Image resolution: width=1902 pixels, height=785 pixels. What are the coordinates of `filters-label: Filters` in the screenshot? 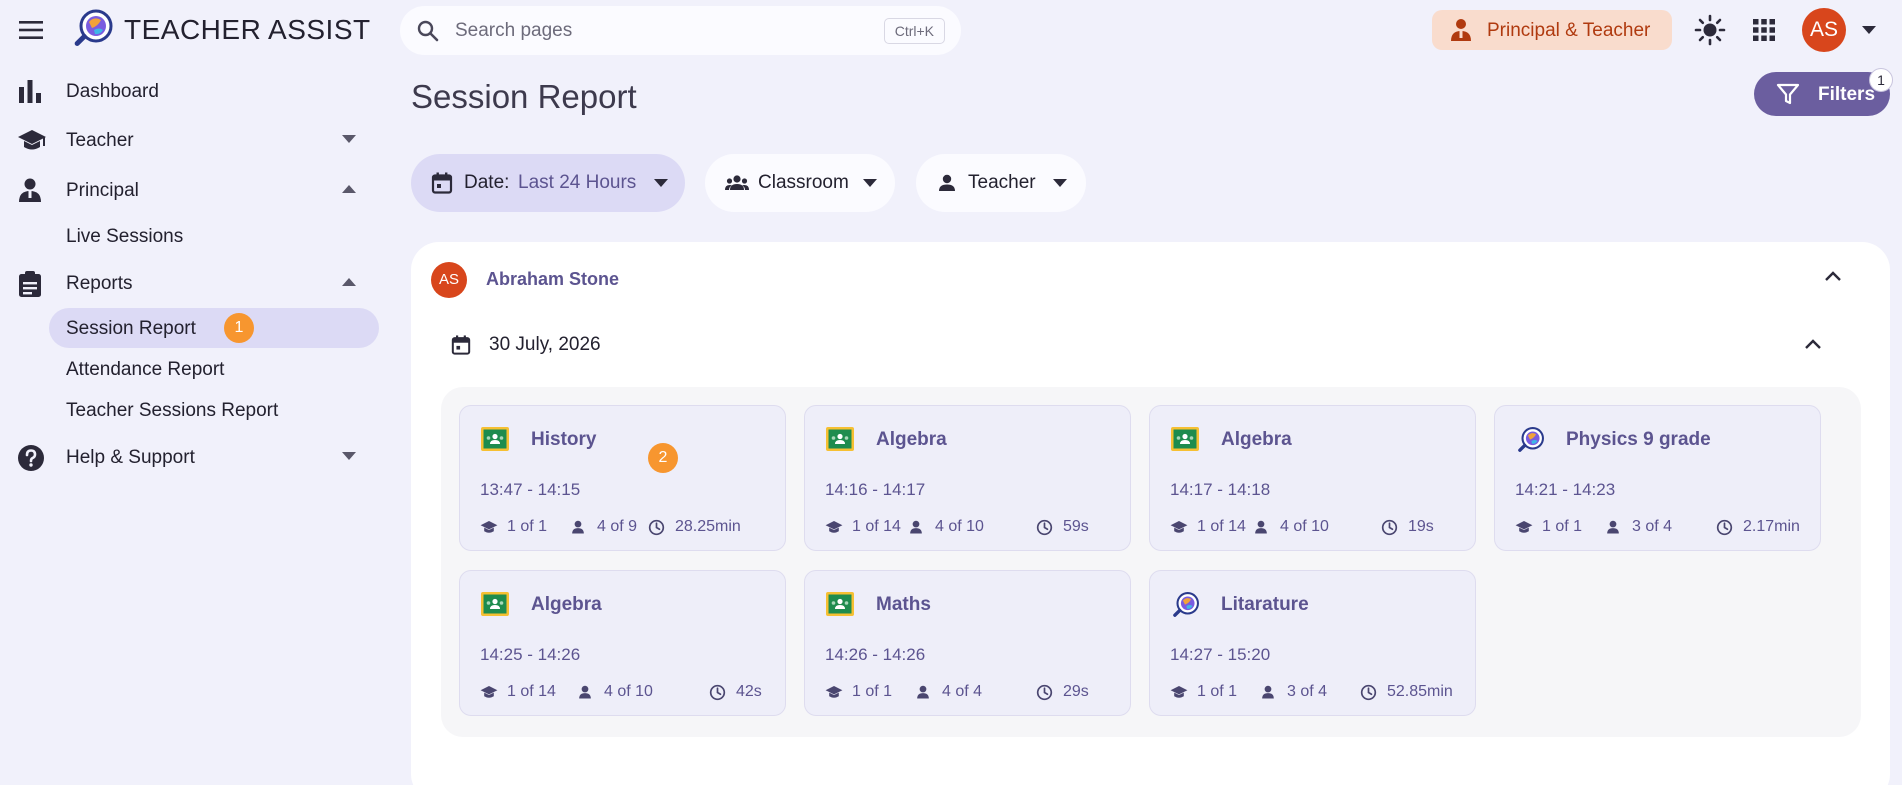 It's located at (1847, 94).